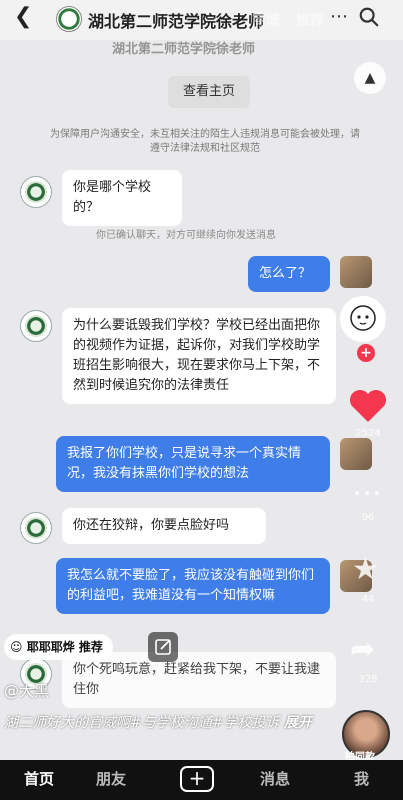 Image resolution: width=403 pixels, height=800 pixels. I want to click on tab-recommend: 推荐, so click(310, 20).